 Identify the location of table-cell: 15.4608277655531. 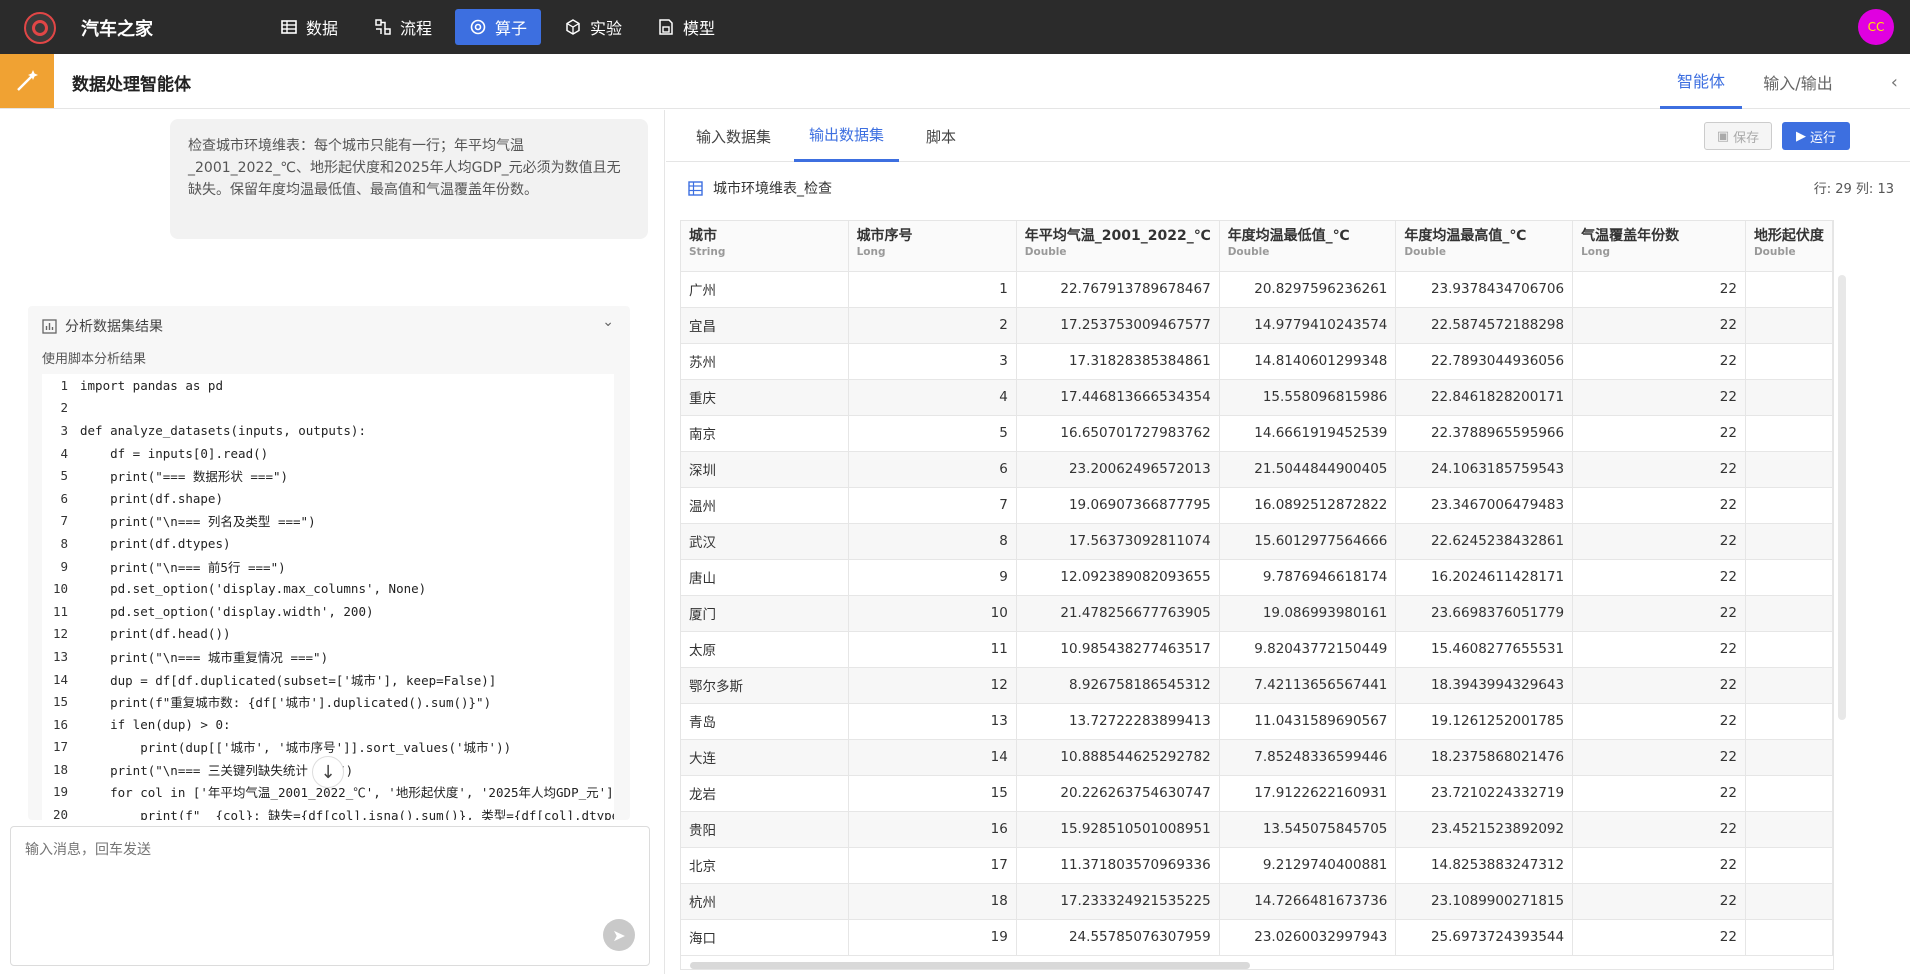
(1484, 649).